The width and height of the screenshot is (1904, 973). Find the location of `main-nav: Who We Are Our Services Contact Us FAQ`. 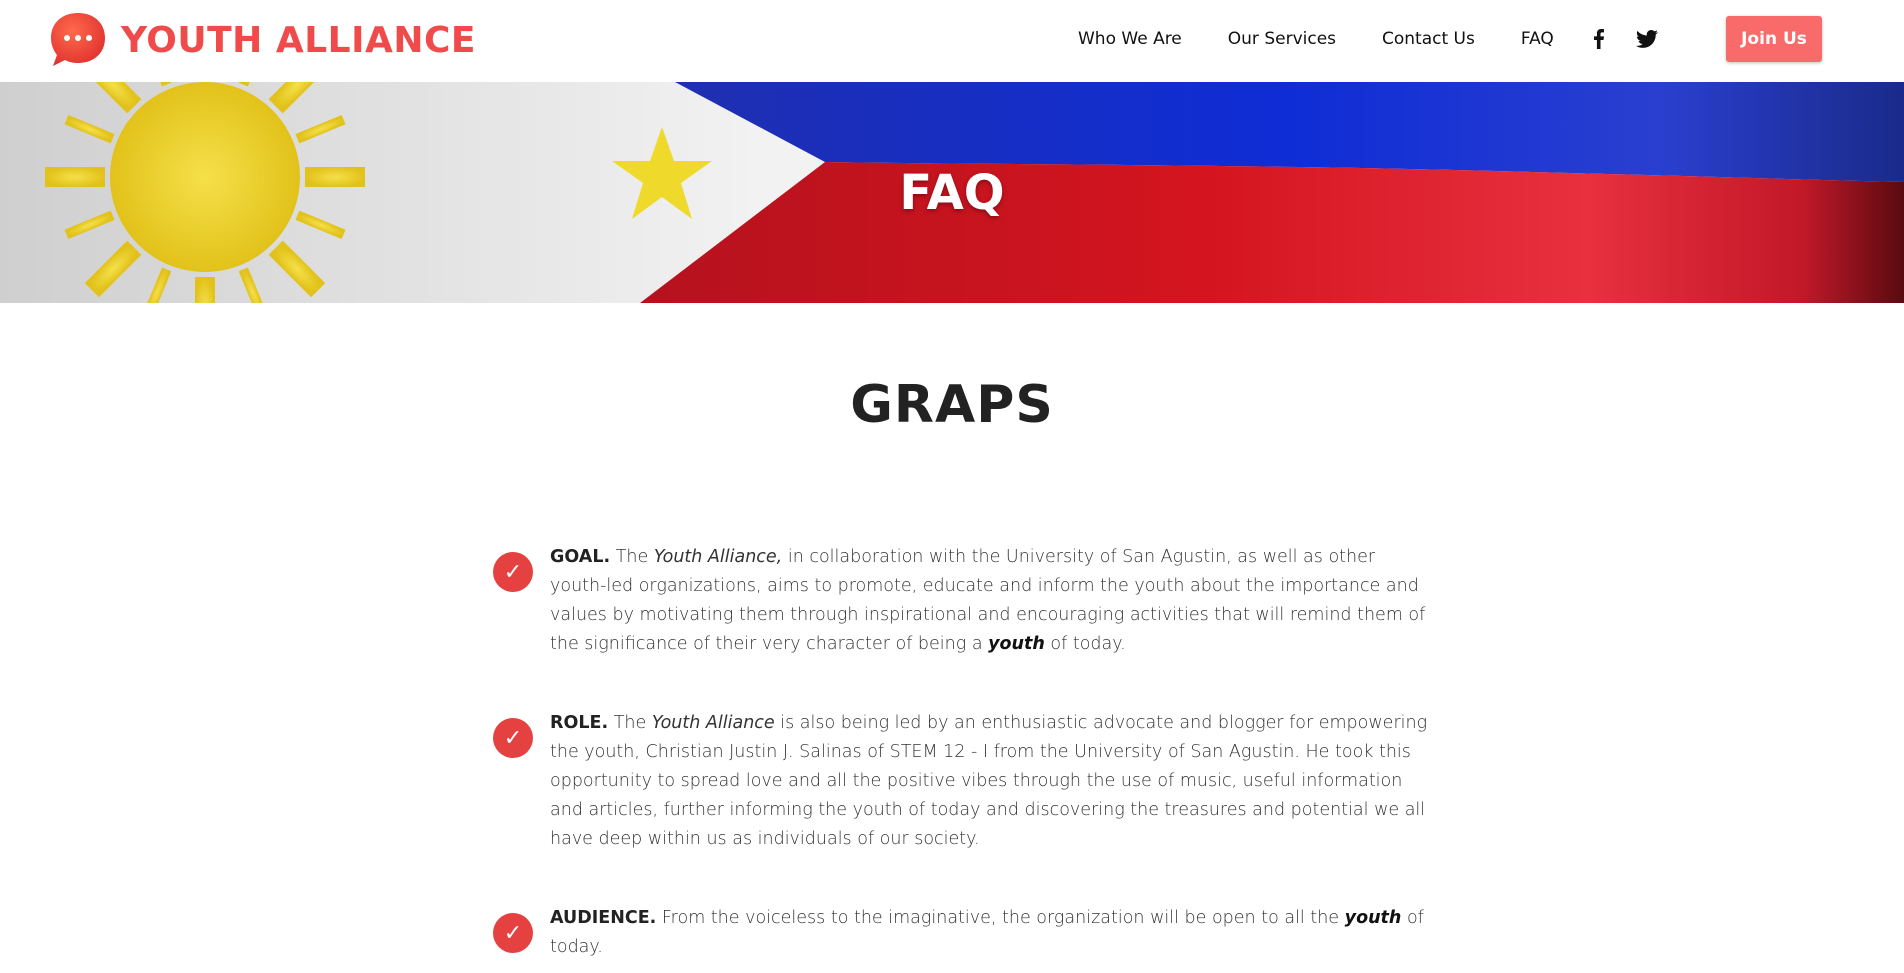

main-nav: Who We Are Our Services Contact Us FAQ is located at coordinates (1316, 39).